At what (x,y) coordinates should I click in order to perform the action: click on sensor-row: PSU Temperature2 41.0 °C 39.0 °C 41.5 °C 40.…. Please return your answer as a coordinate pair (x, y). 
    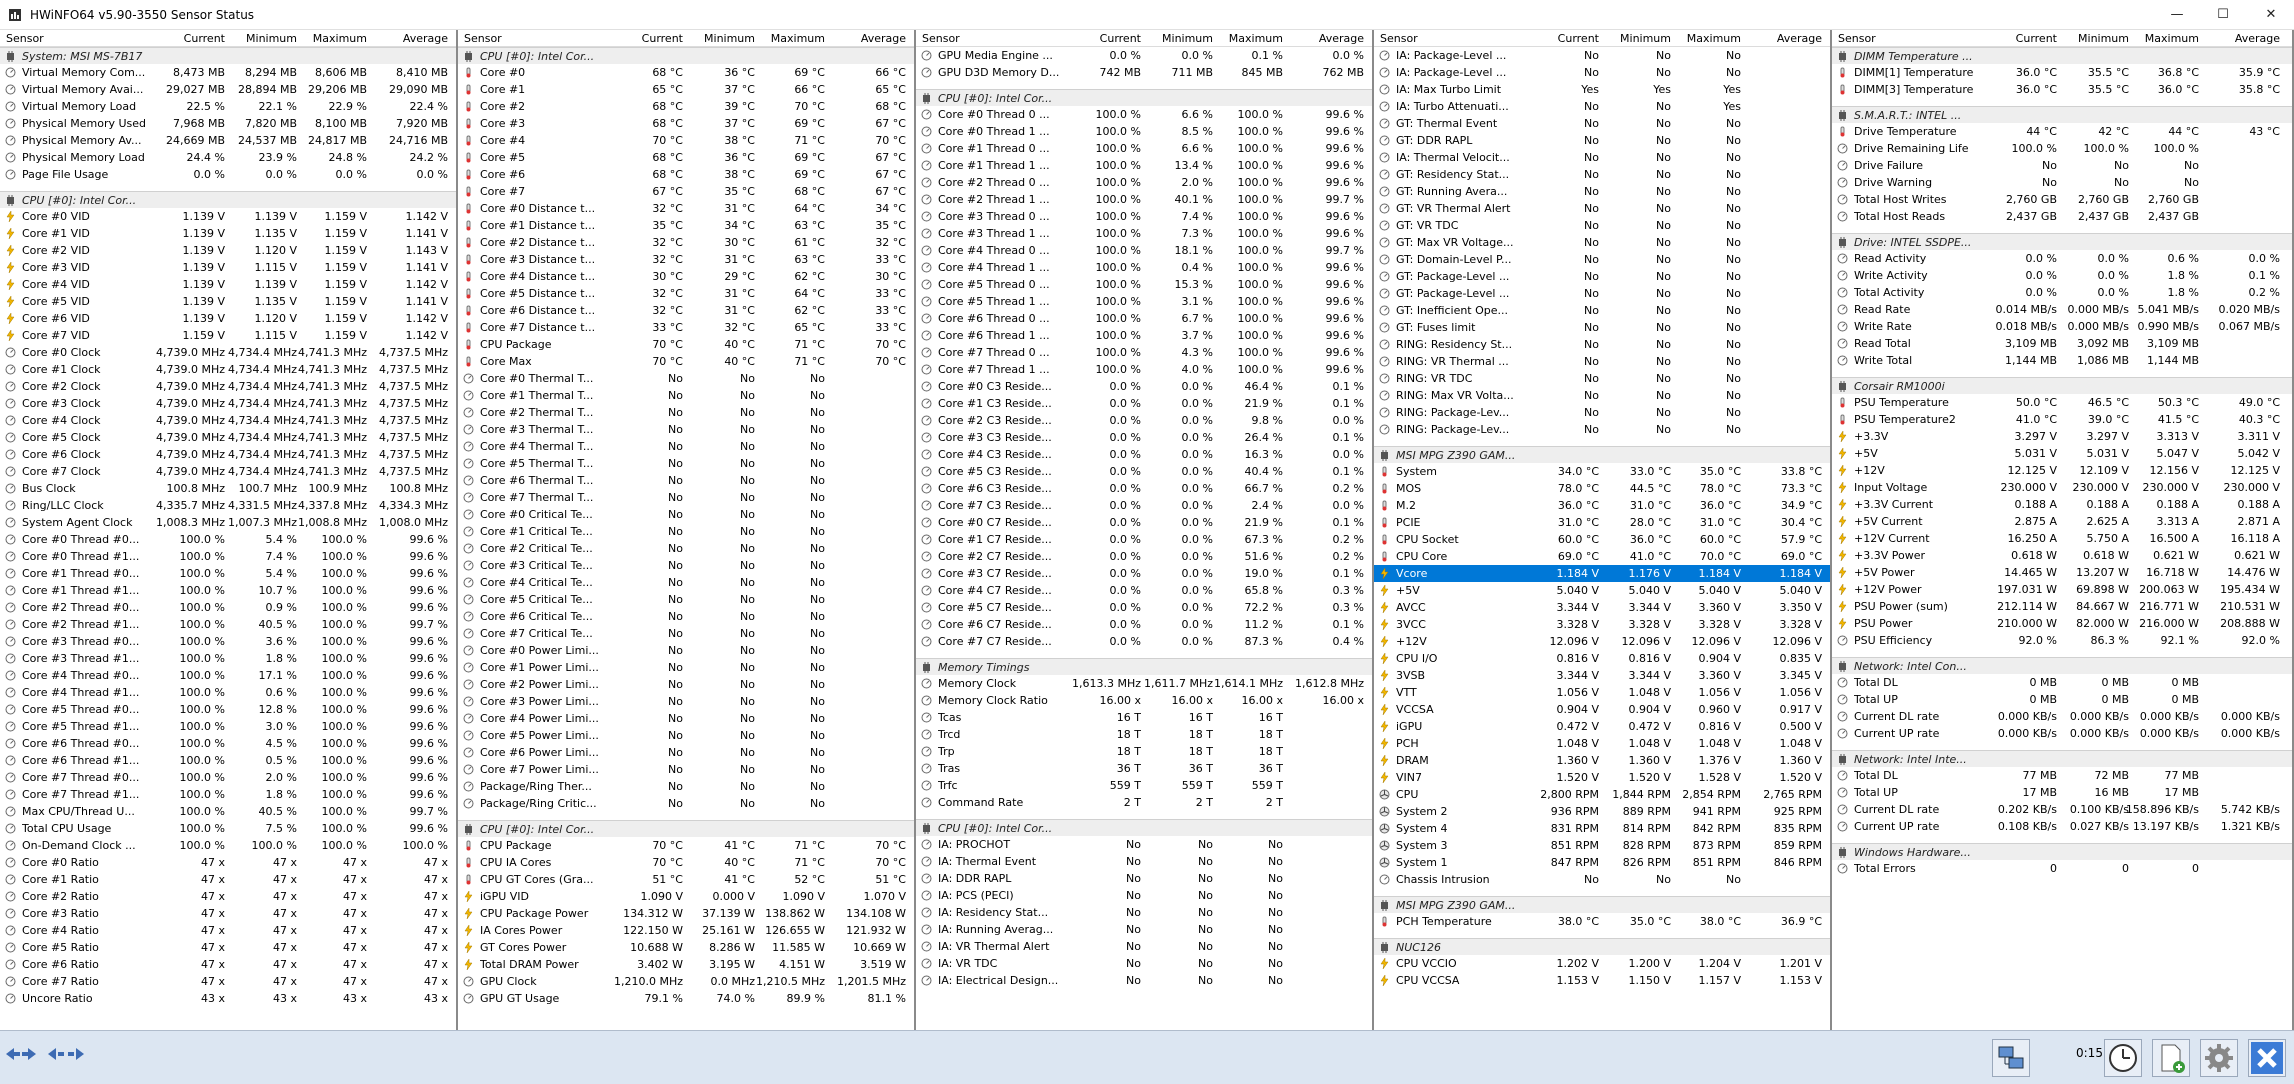
    Looking at the image, I should click on (2062, 419).